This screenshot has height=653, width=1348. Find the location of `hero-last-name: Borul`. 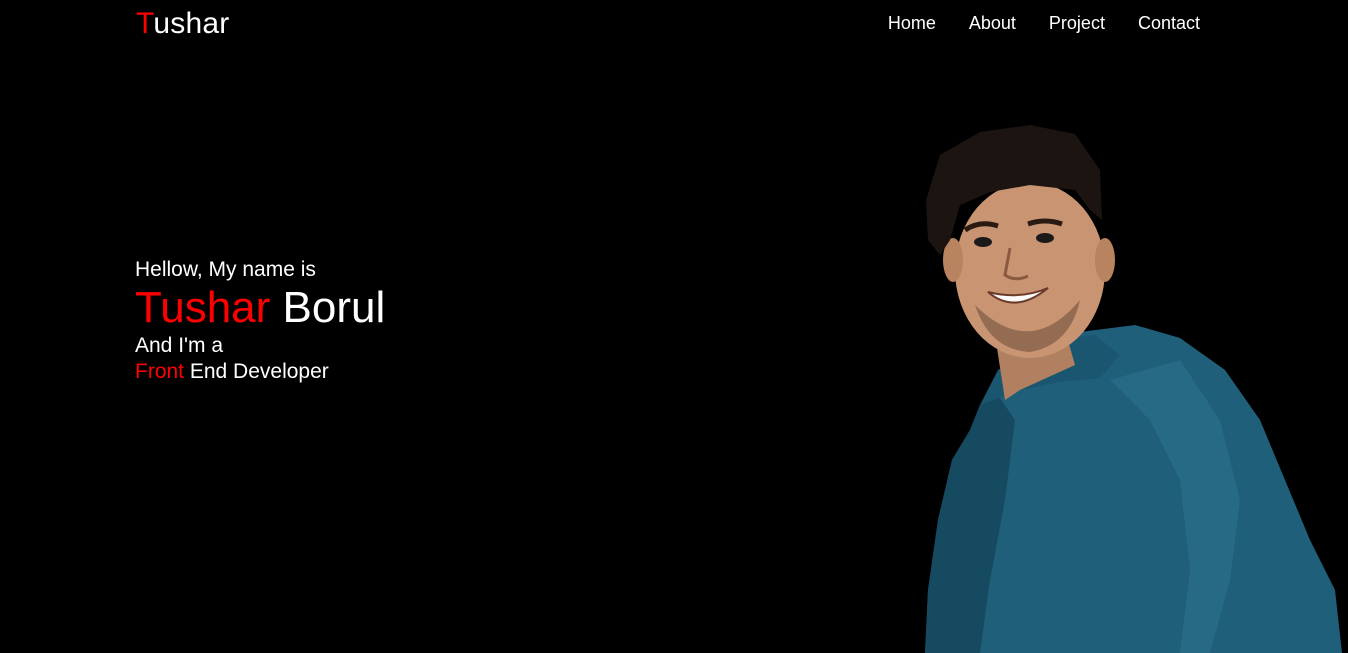

hero-last-name: Borul is located at coordinates (334, 307).